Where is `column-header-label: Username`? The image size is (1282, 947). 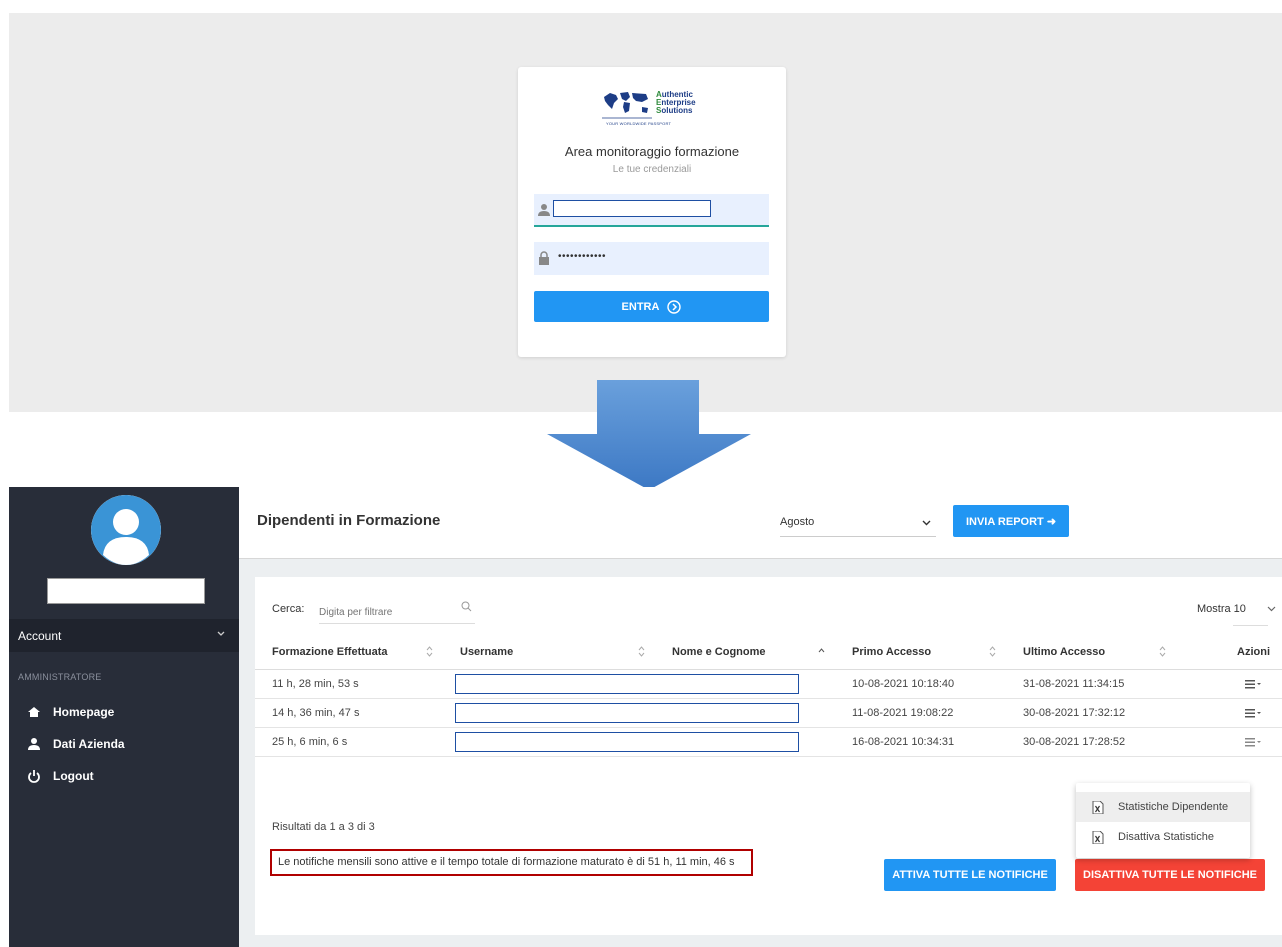
column-header-label: Username is located at coordinates (487, 651).